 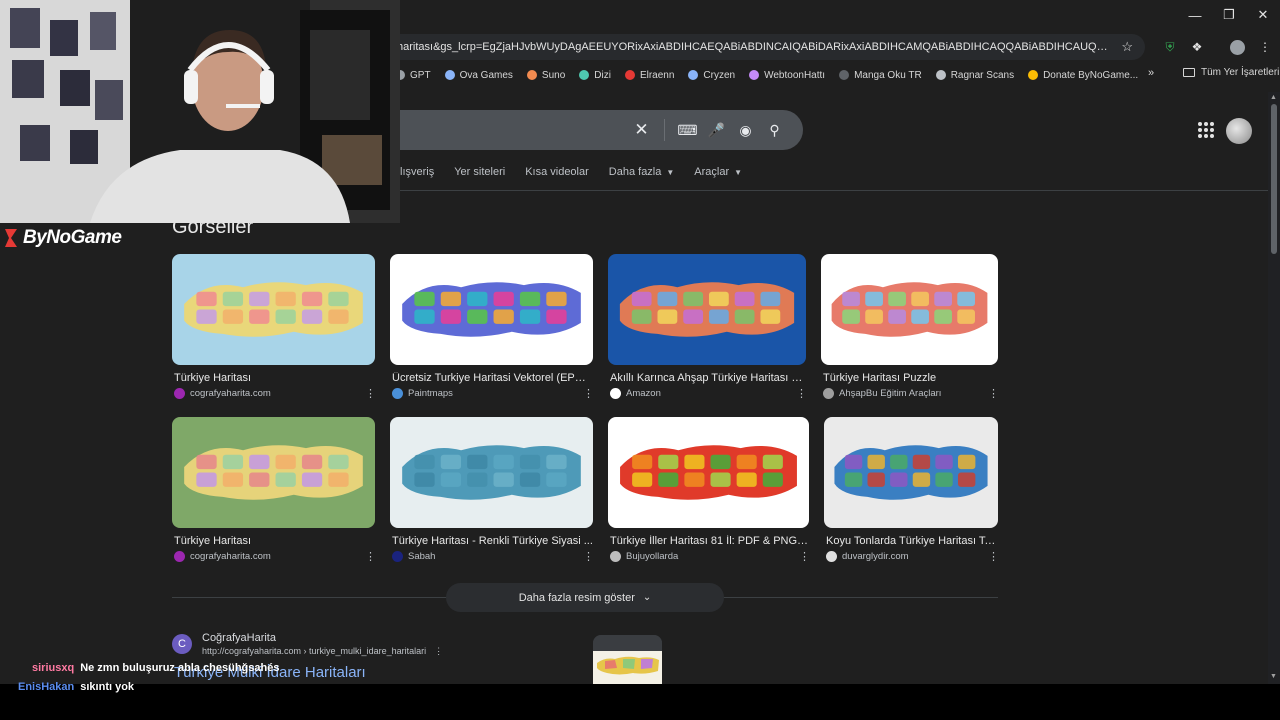 I want to click on scroll-up-icon: ▲, so click(x=1273, y=97).